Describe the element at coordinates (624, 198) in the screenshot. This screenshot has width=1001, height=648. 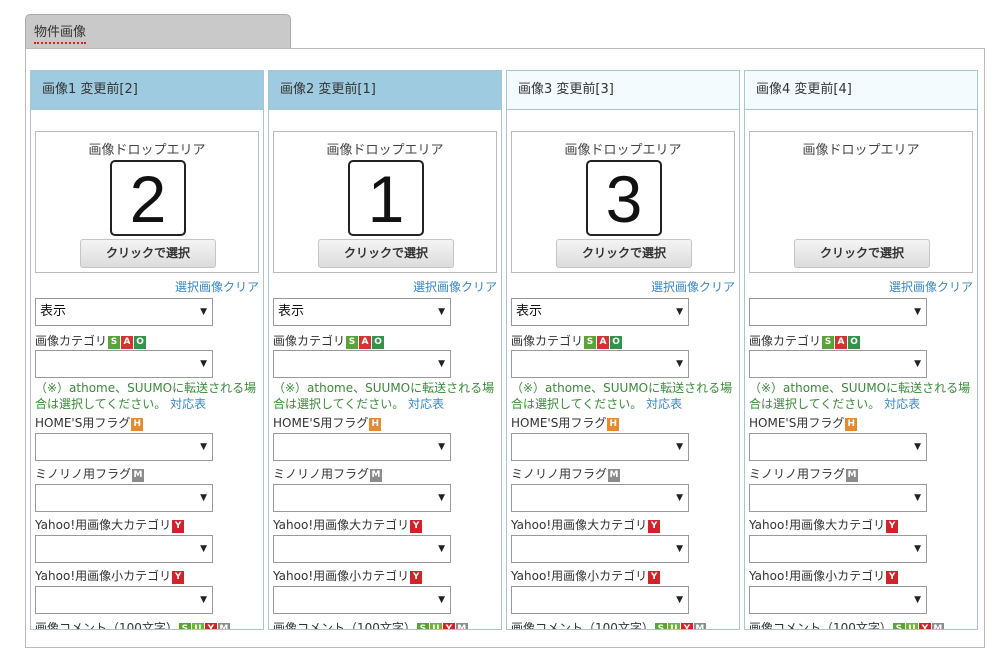
I see `image-thumbnail: 3` at that location.